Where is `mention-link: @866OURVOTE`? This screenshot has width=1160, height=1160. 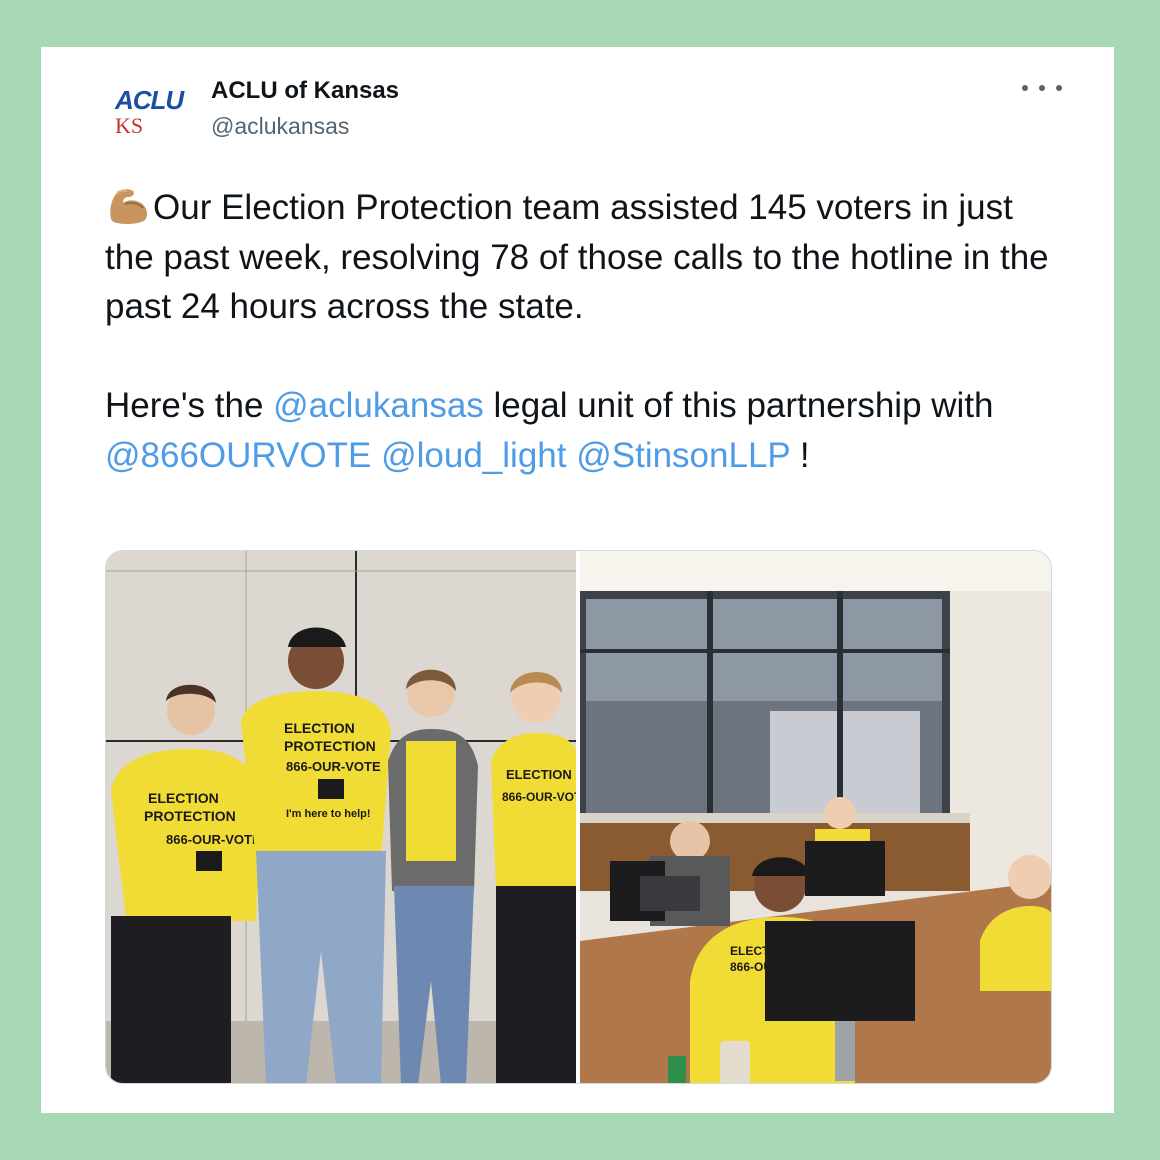 mention-link: @866OURVOTE is located at coordinates (238, 455).